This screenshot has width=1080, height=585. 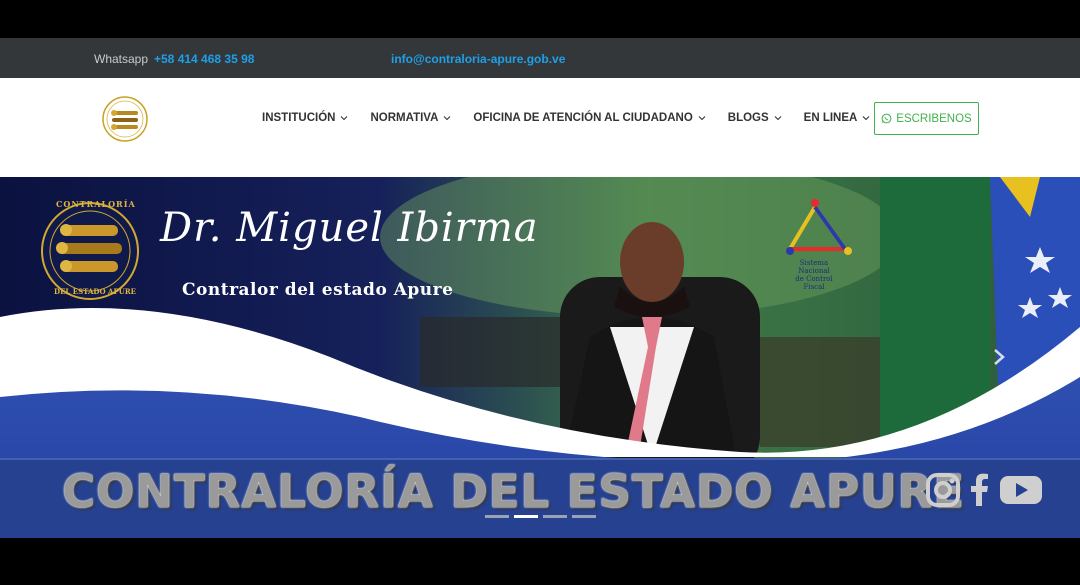 I want to click on site-logo, so click(x=125, y=119).